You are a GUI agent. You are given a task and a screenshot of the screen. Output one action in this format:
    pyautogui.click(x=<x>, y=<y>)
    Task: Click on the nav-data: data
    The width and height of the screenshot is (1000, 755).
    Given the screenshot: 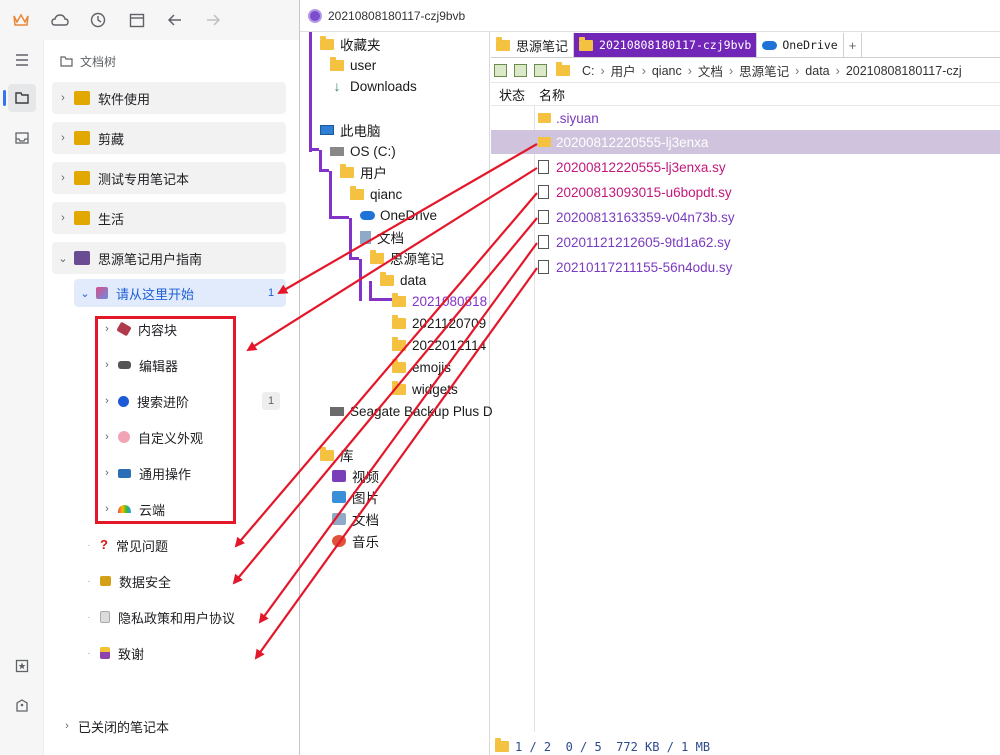 What is the action you would take?
    pyautogui.click(x=403, y=280)
    